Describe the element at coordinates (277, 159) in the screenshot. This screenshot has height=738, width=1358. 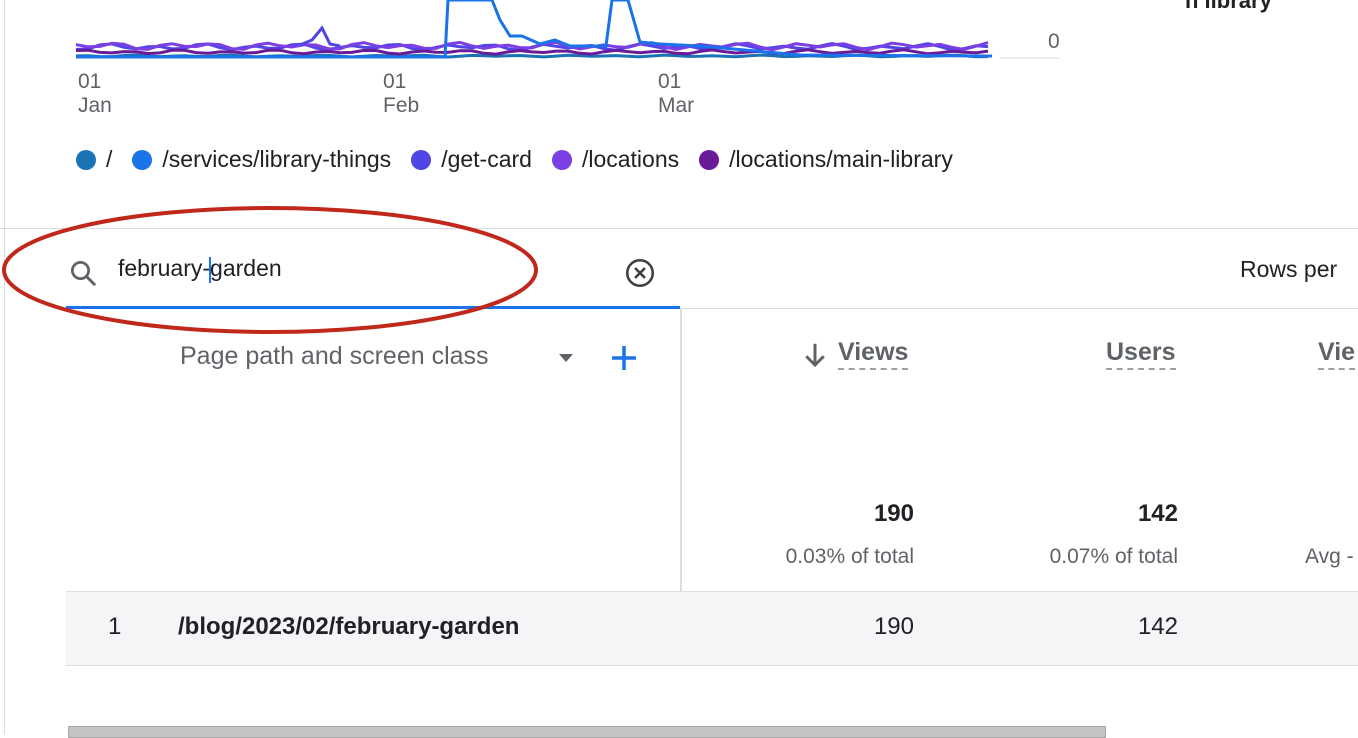
I see `legend-label: /services/library-things` at that location.